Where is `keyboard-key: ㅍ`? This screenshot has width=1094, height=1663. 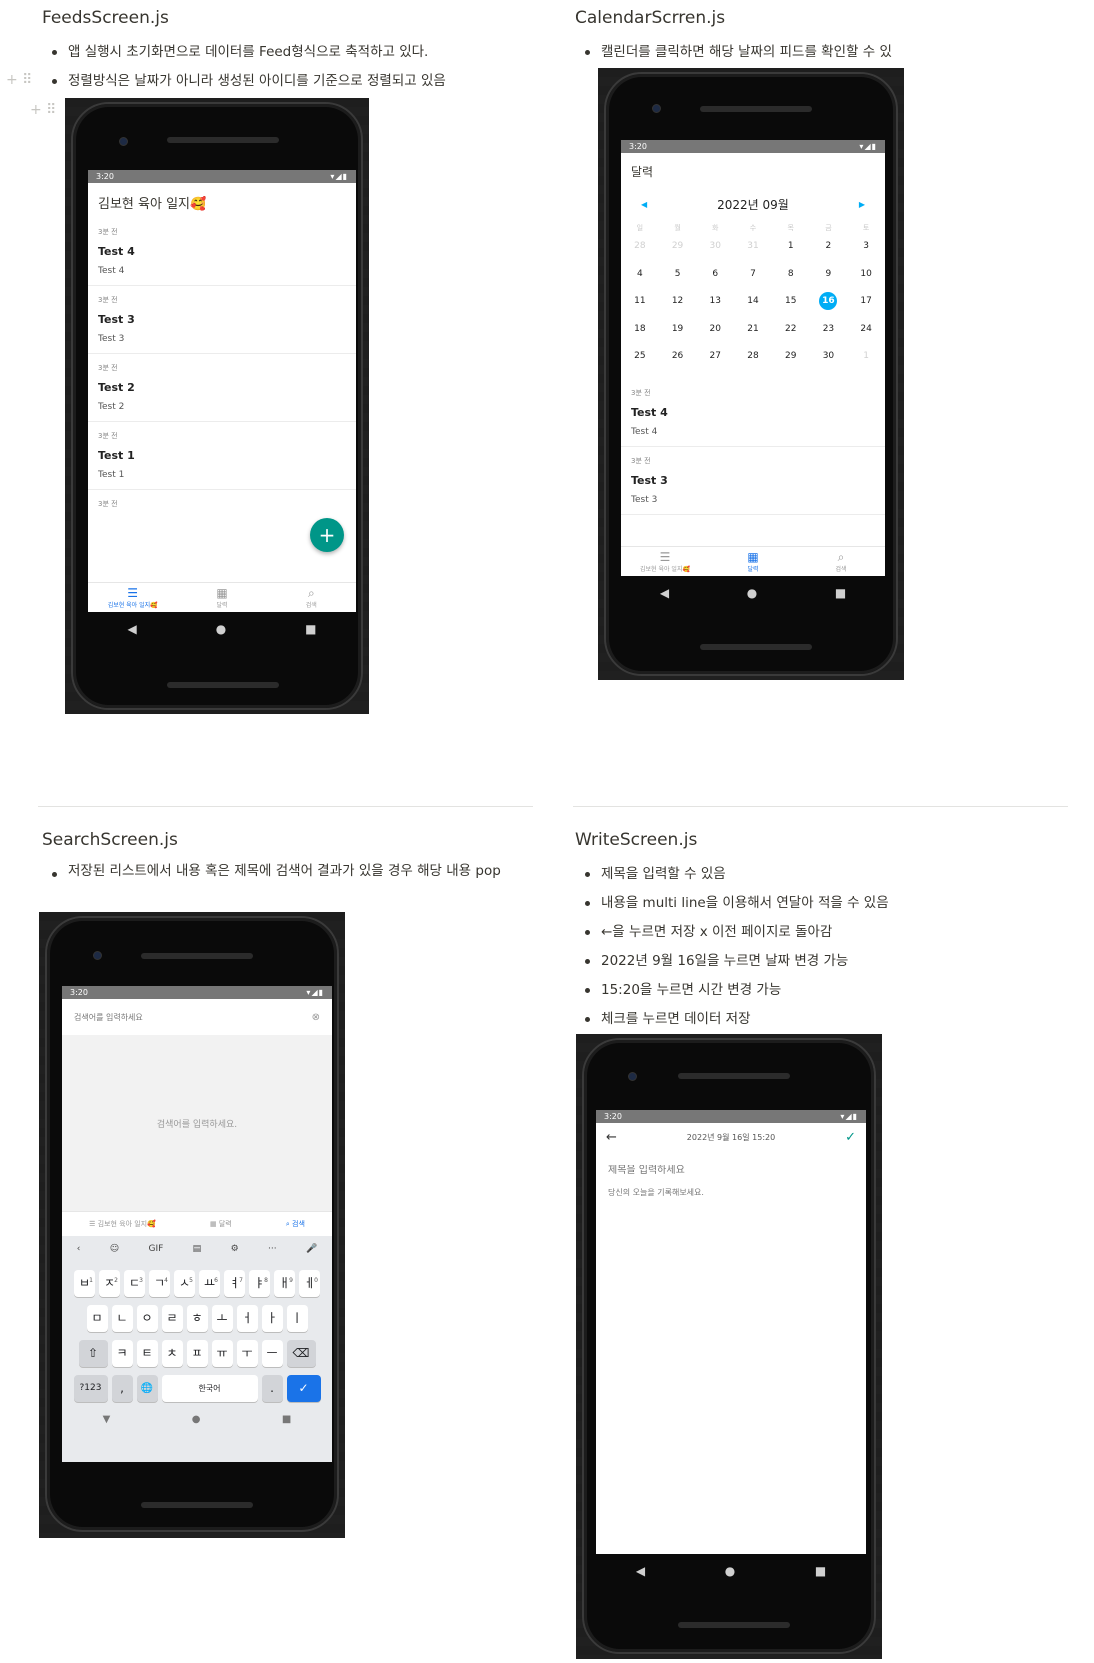 keyboard-key: ㅍ is located at coordinates (197, 1353).